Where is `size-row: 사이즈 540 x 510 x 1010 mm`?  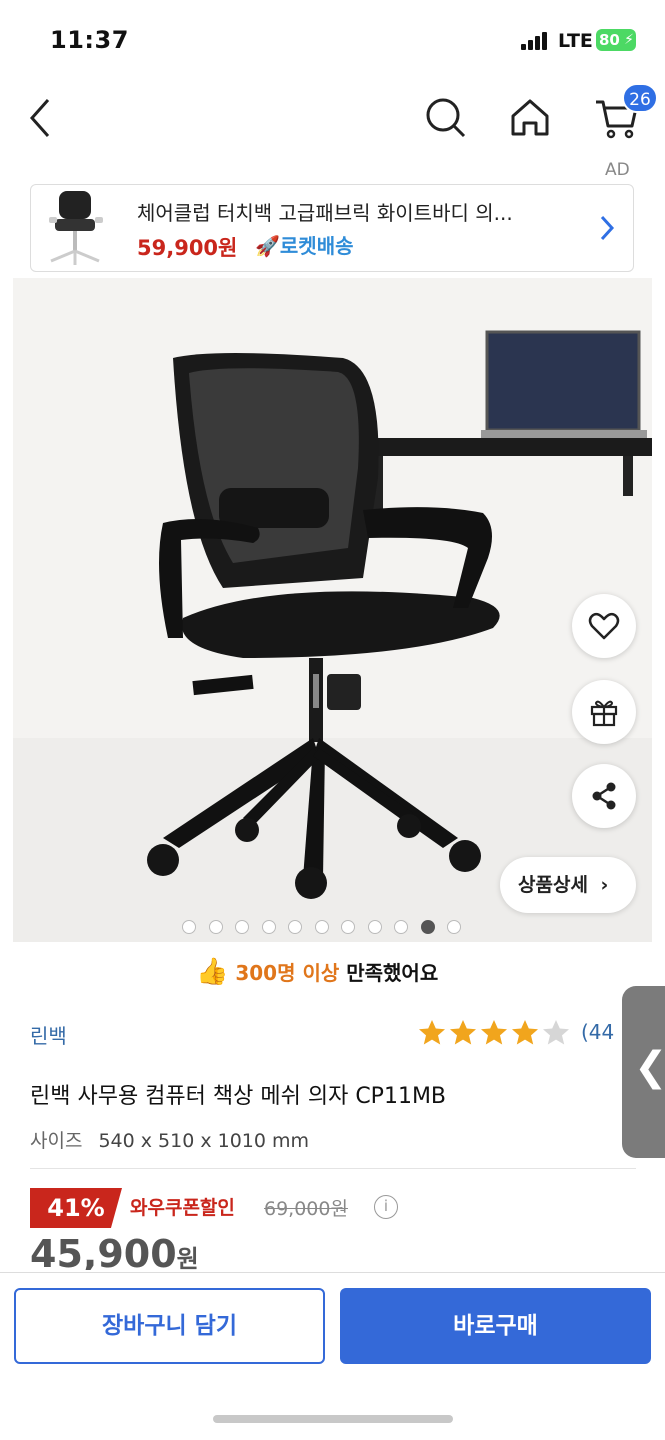 size-row: 사이즈 540 x 510 x 1010 mm is located at coordinates (169, 1139).